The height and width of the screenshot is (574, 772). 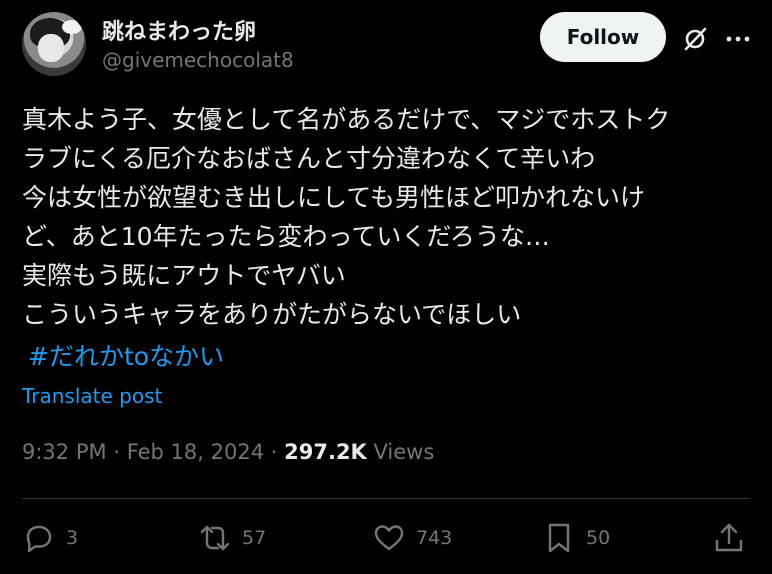 I want to click on bookmark-button: 50, so click(x=576, y=538).